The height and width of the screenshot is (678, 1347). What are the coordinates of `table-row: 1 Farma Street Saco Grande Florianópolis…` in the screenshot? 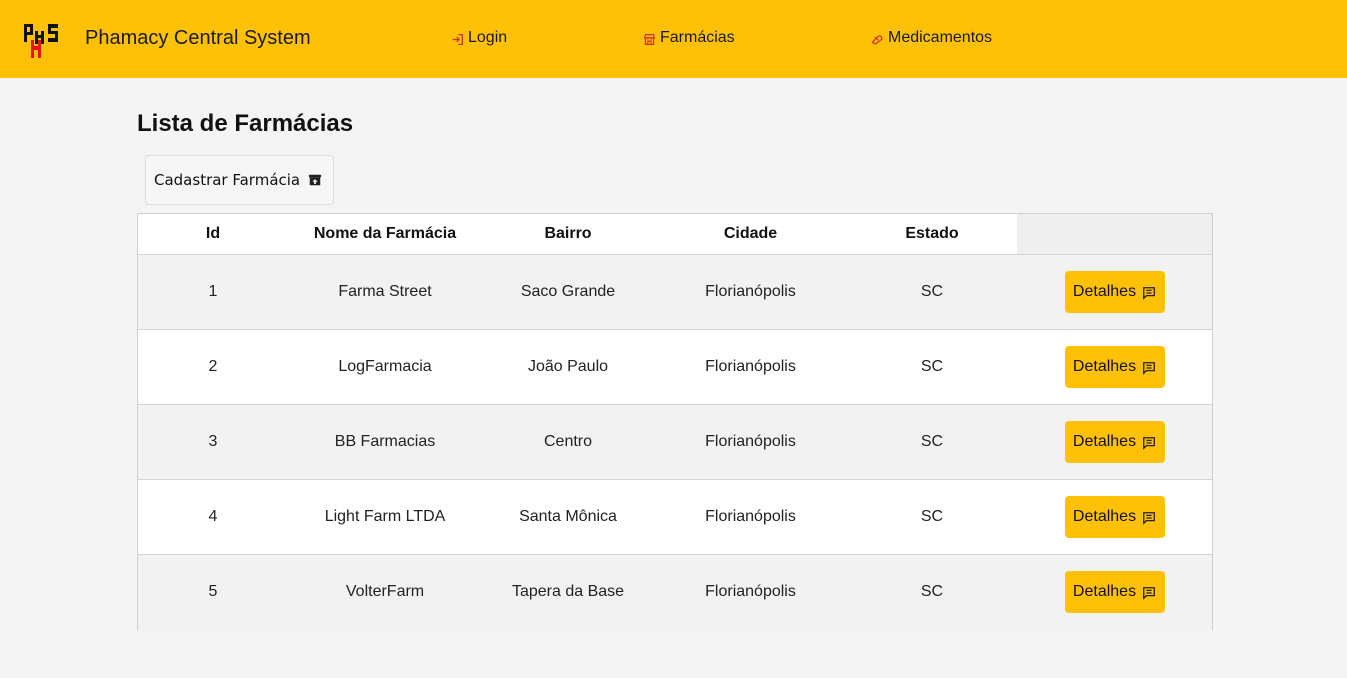 It's located at (675, 292).